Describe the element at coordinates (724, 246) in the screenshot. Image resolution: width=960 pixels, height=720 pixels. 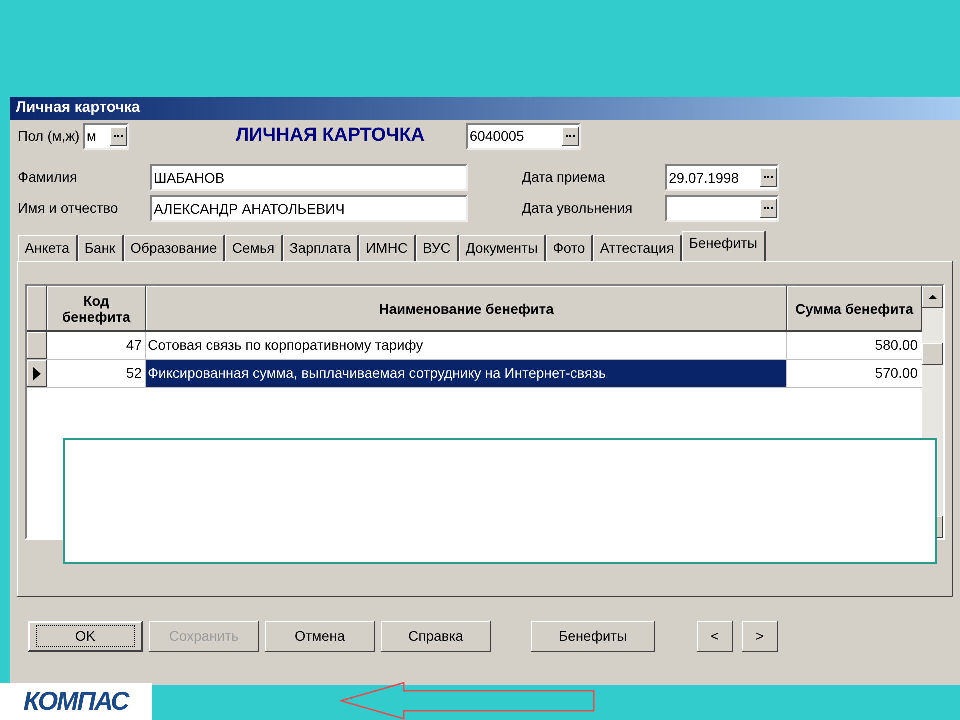
I see `tab: Бенефиты` at that location.